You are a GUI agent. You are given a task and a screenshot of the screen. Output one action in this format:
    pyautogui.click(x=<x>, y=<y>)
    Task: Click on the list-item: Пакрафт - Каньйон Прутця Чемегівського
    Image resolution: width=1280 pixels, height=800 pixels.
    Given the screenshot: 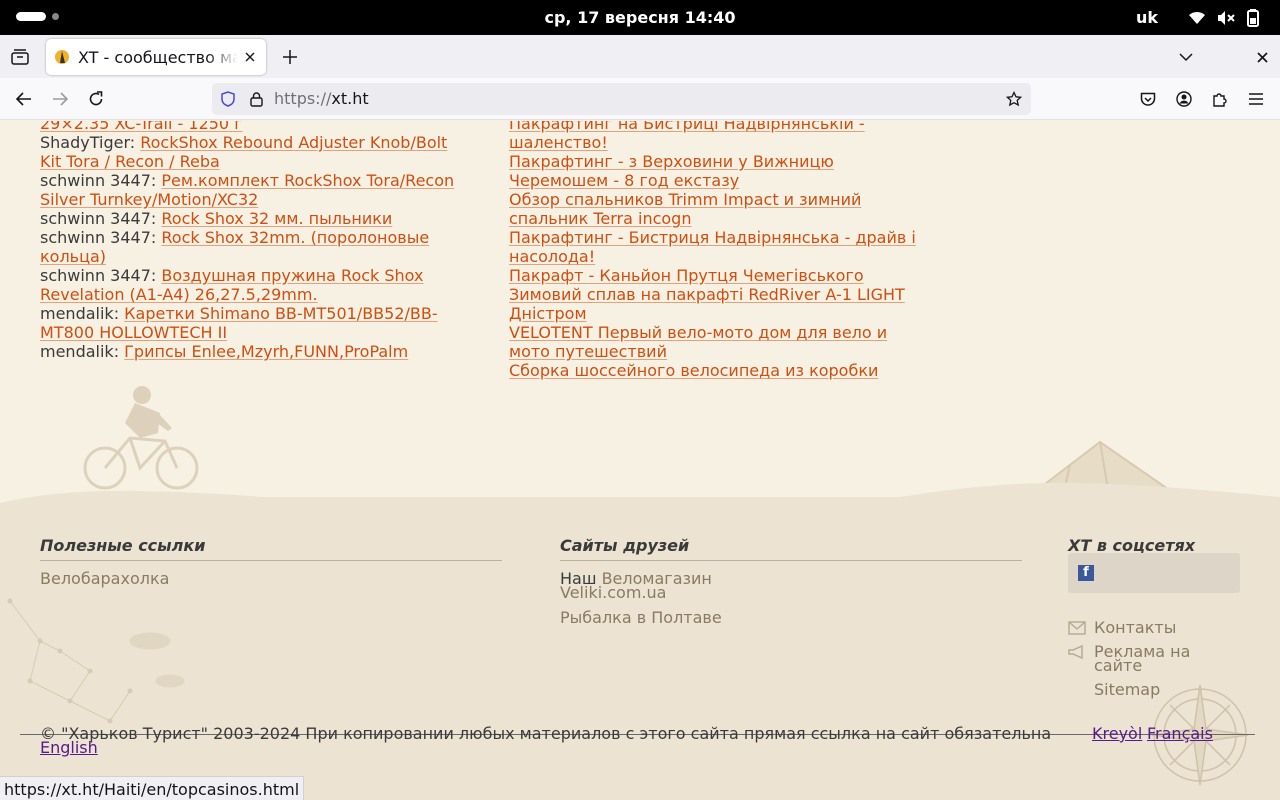 What is the action you would take?
    pyautogui.click(x=719, y=275)
    